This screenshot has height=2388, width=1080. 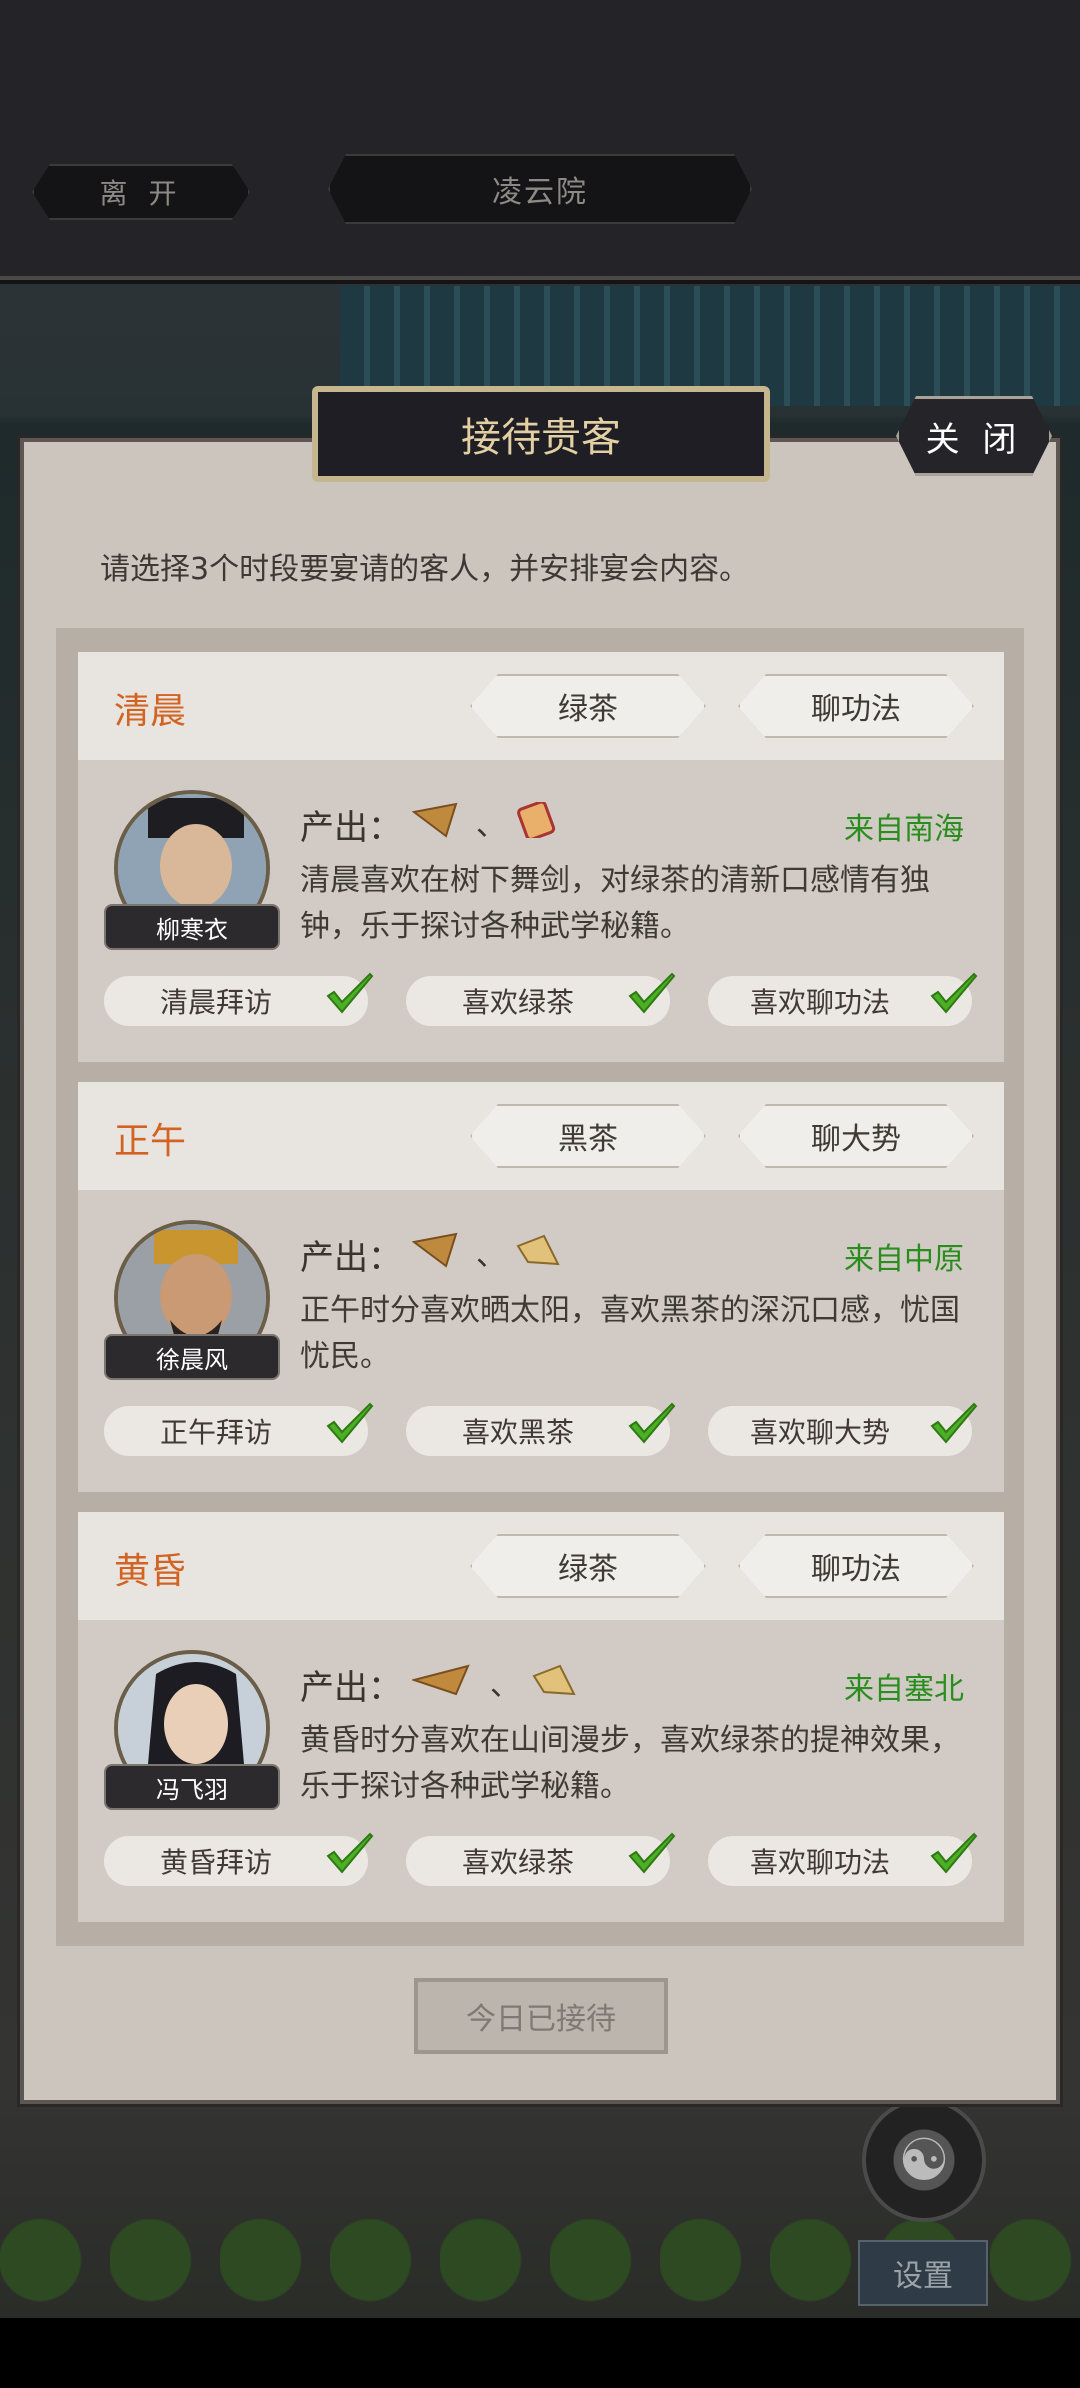 I want to click on guest-card-header: 正午 黑茶 聊大势, so click(x=541, y=1136).